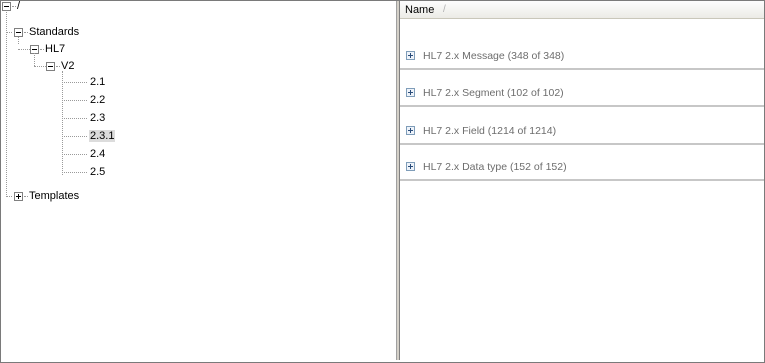 This screenshot has width=765, height=363. Describe the element at coordinates (97, 154) in the screenshot. I see `tree-node-version: 2.4` at that location.